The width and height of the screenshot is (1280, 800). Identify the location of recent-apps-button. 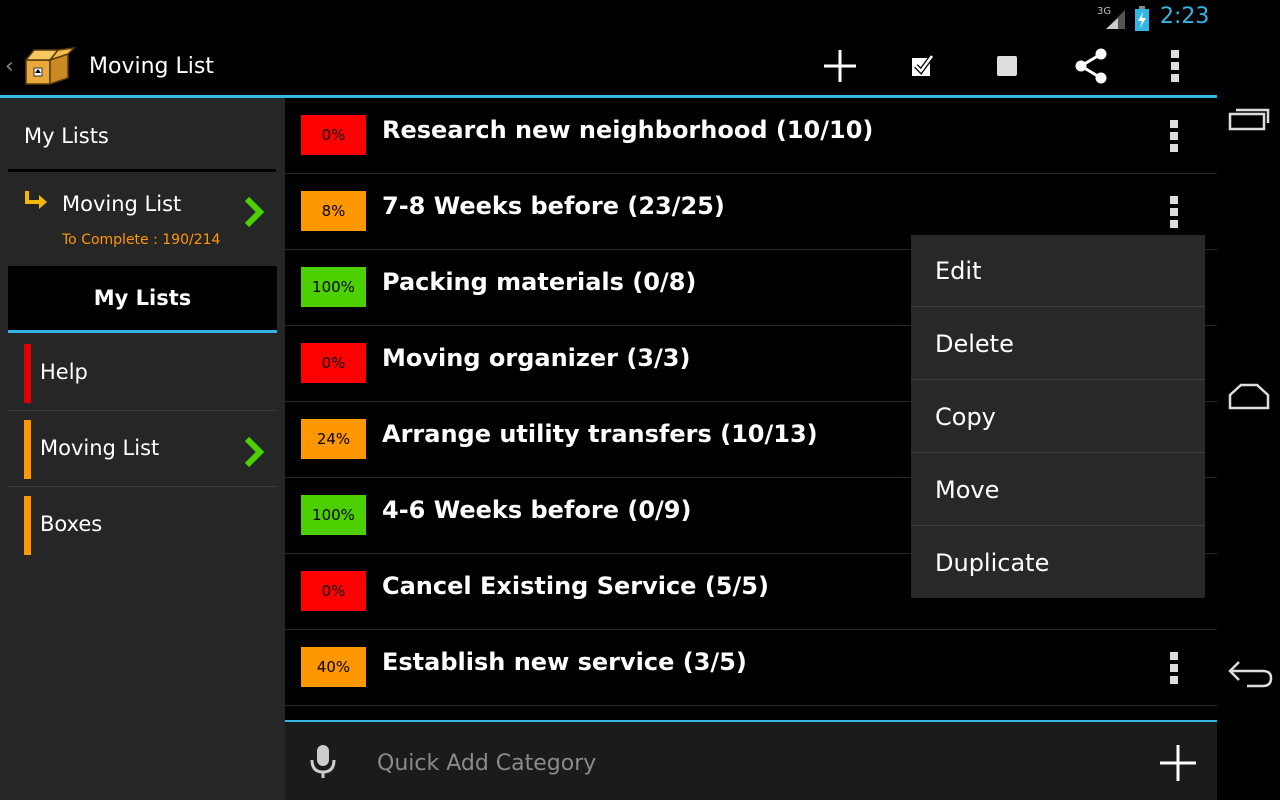
(1249, 120).